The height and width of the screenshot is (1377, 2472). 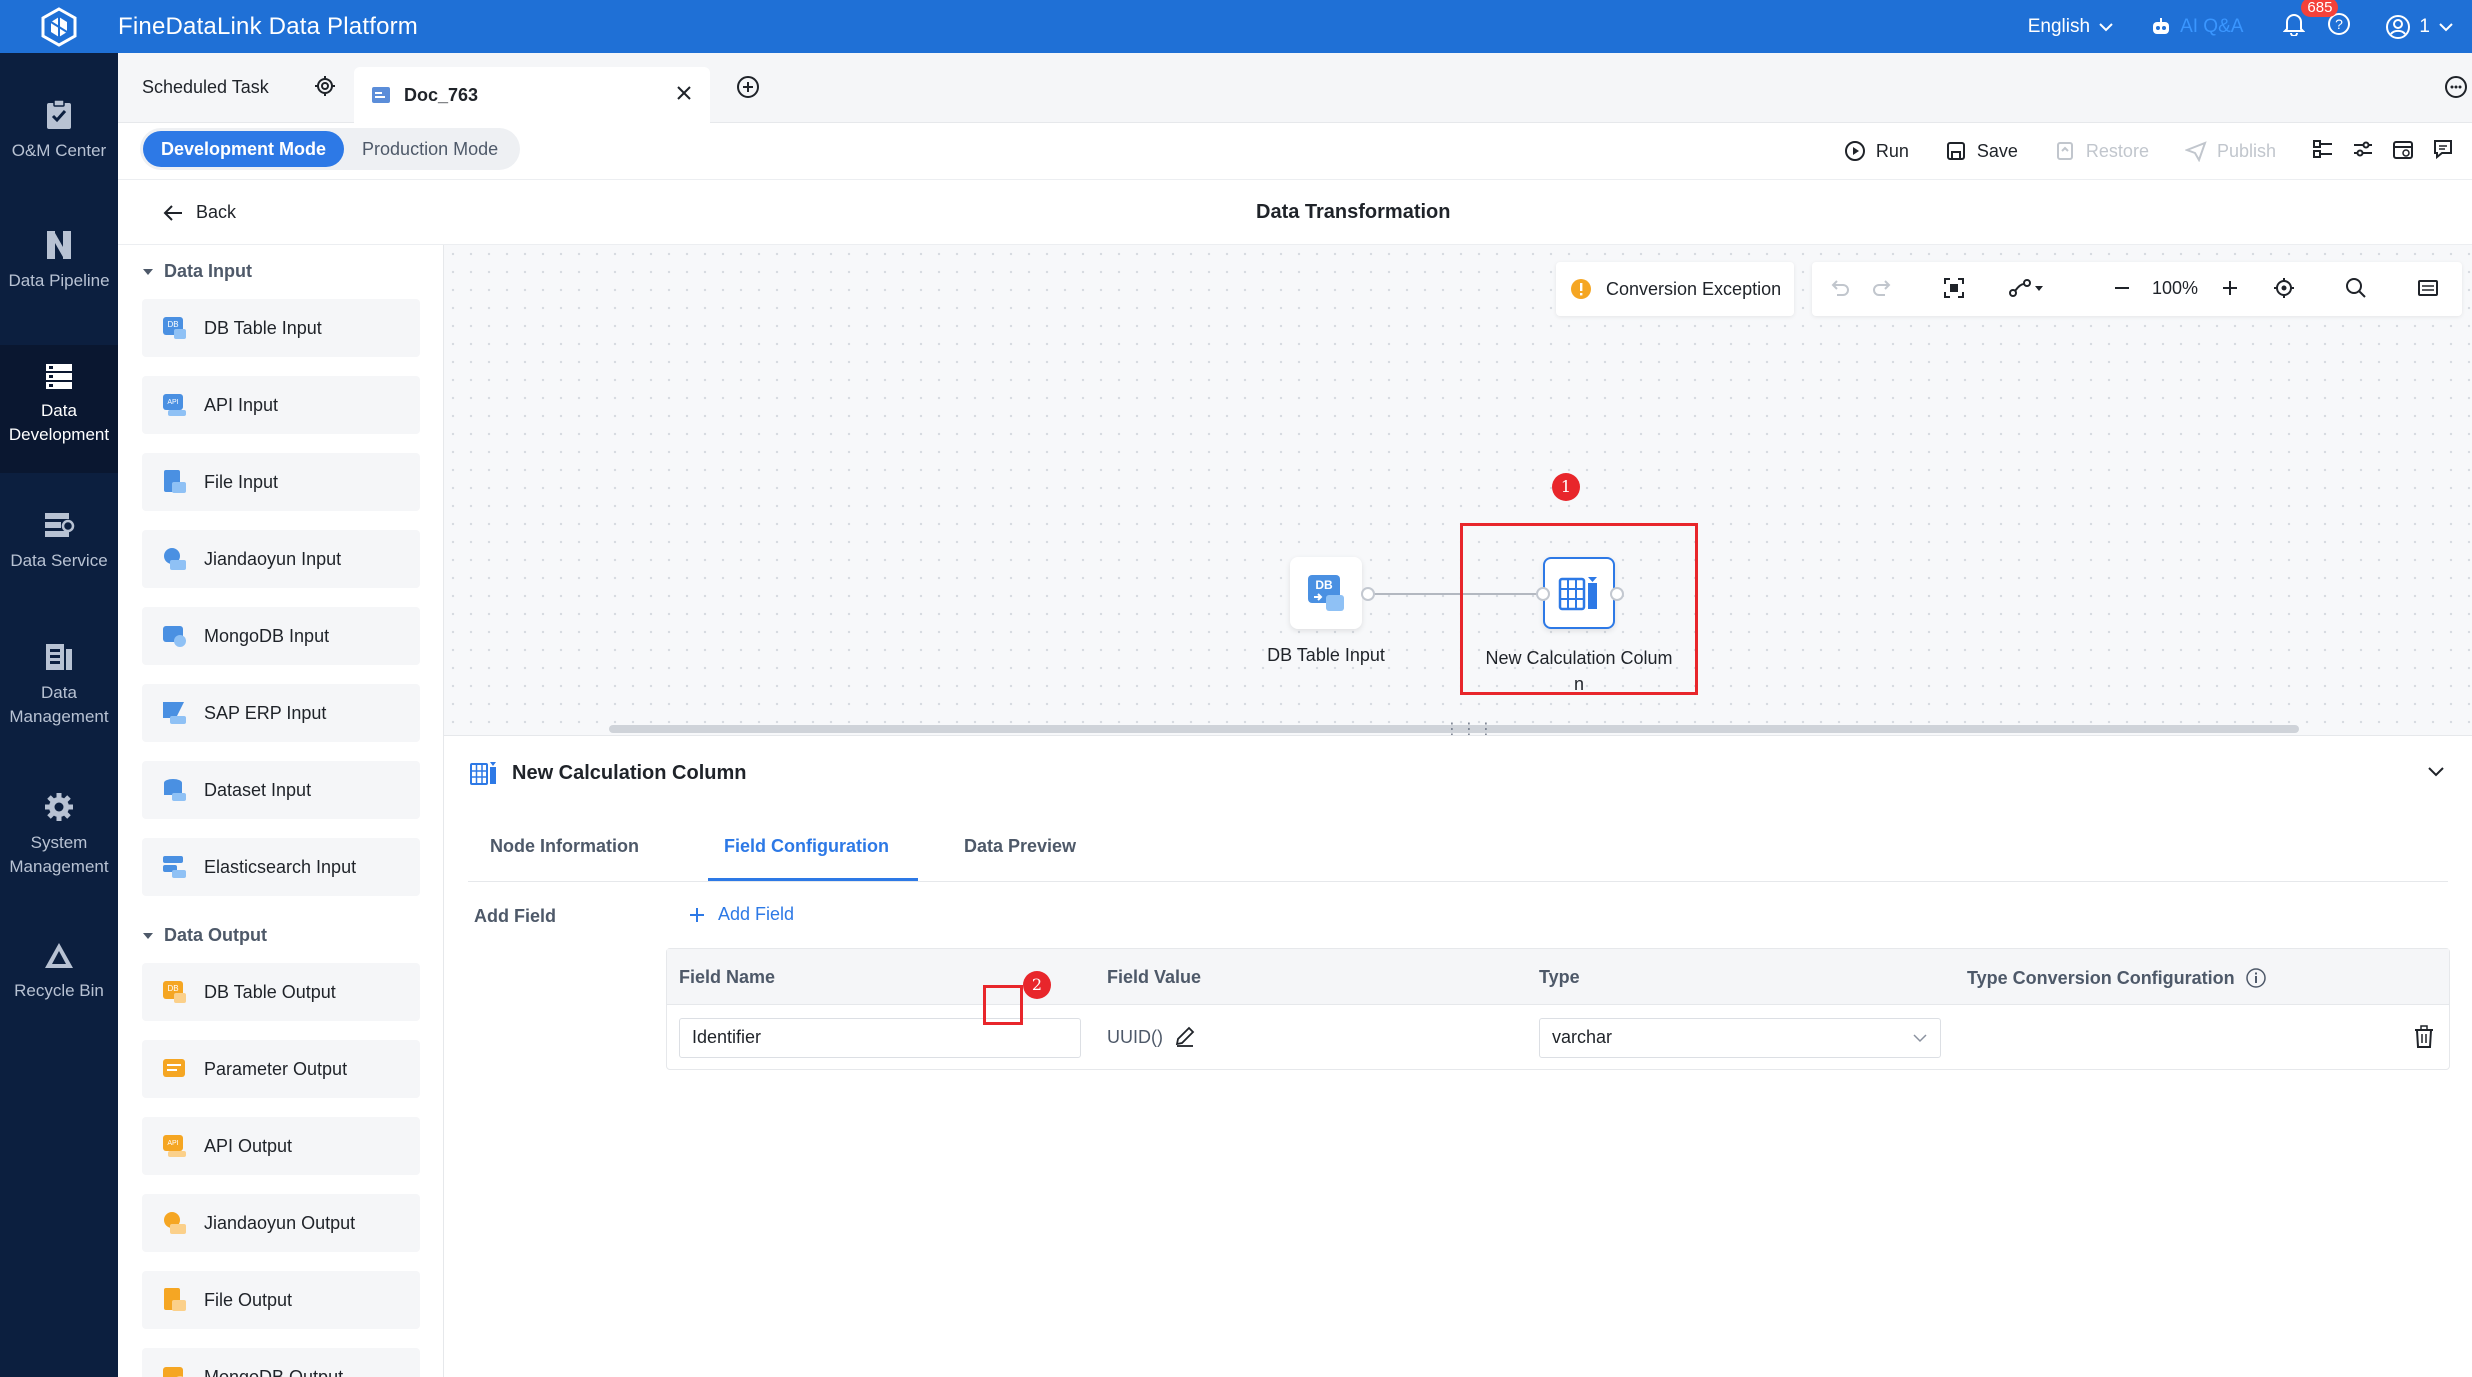 I want to click on robot-icon, so click(x=2161, y=25).